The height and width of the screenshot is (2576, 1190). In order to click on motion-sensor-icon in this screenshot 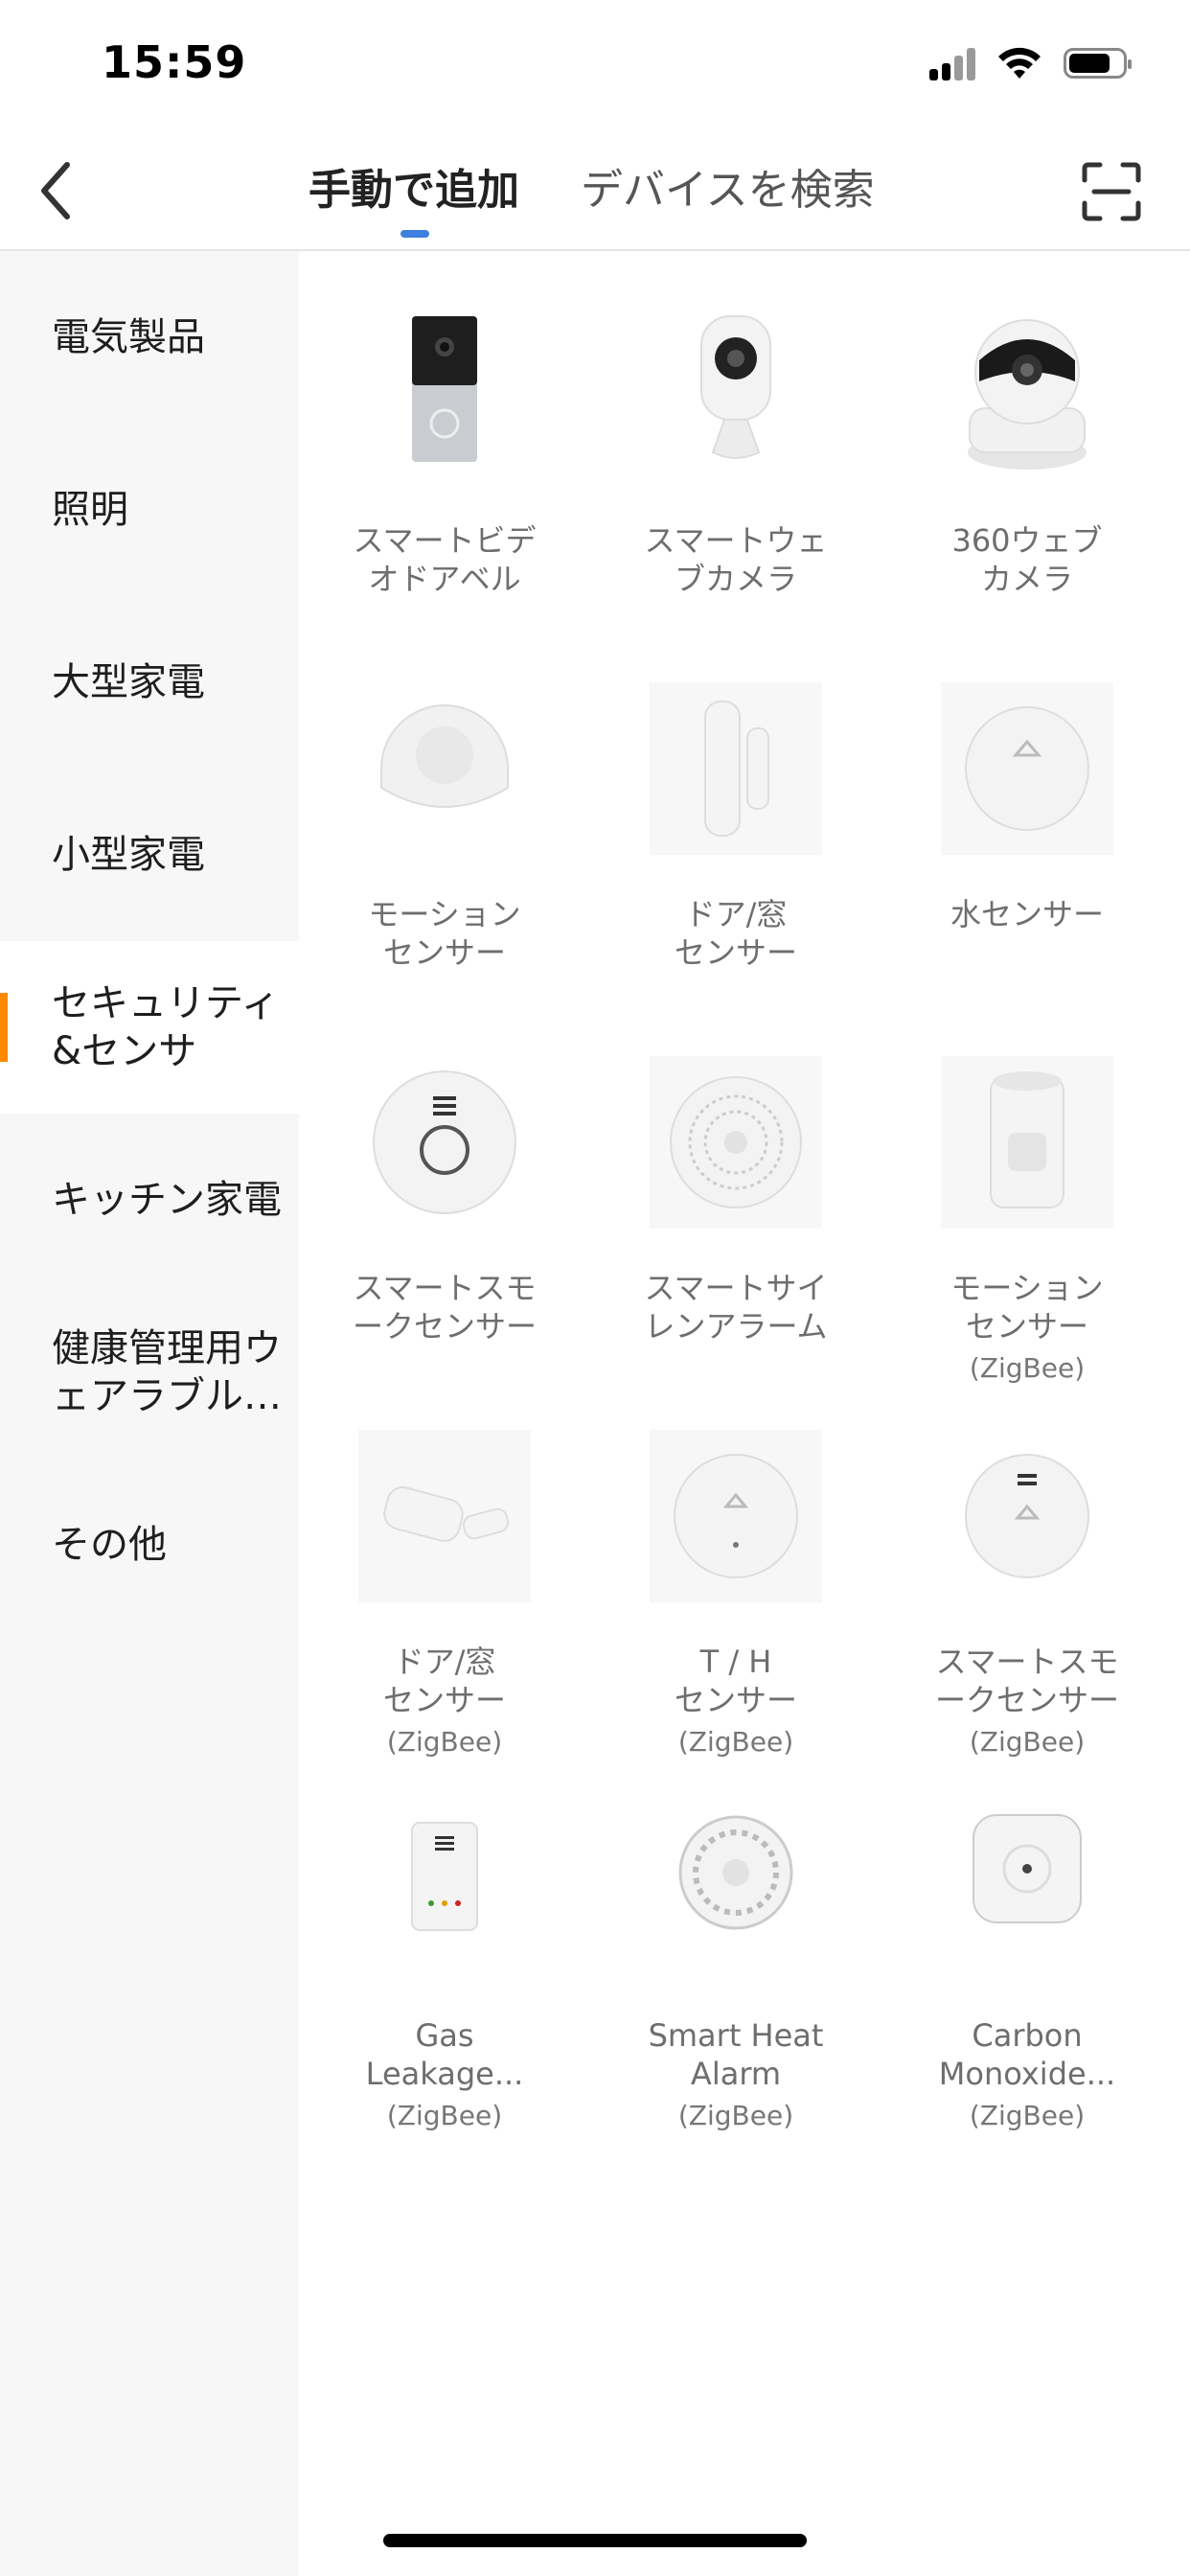, I will do `click(445, 768)`.